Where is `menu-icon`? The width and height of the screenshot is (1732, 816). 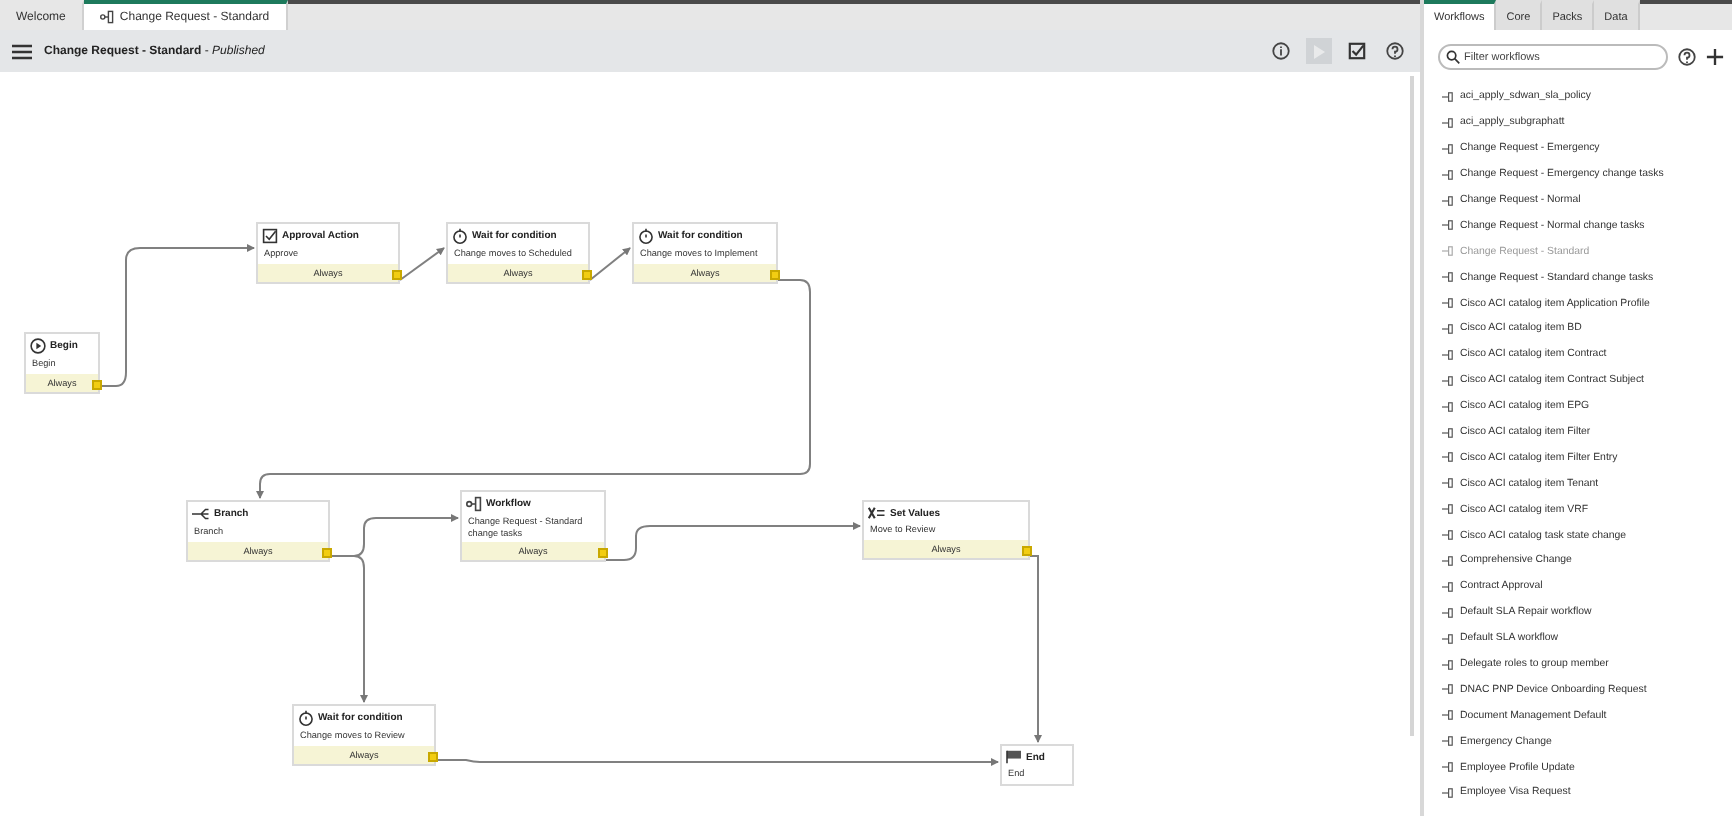
menu-icon is located at coordinates (22, 51).